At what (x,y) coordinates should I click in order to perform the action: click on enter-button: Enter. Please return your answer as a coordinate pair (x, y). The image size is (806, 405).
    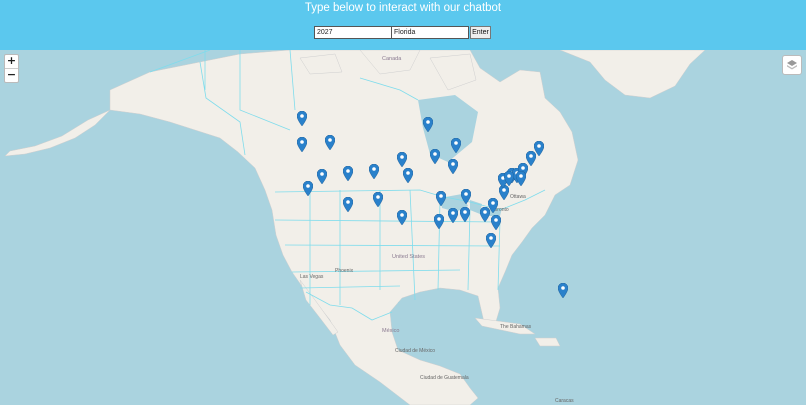
    Looking at the image, I should click on (480, 32).